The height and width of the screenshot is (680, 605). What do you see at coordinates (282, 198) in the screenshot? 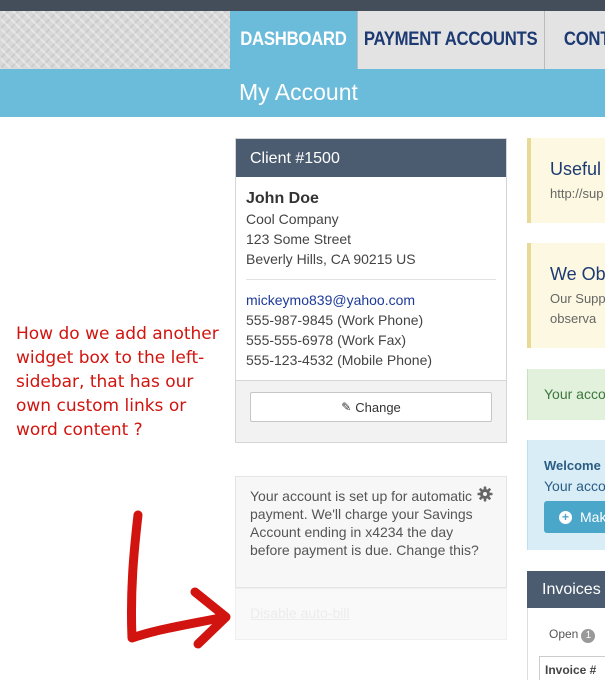
I see `client-name: John Doe` at bounding box center [282, 198].